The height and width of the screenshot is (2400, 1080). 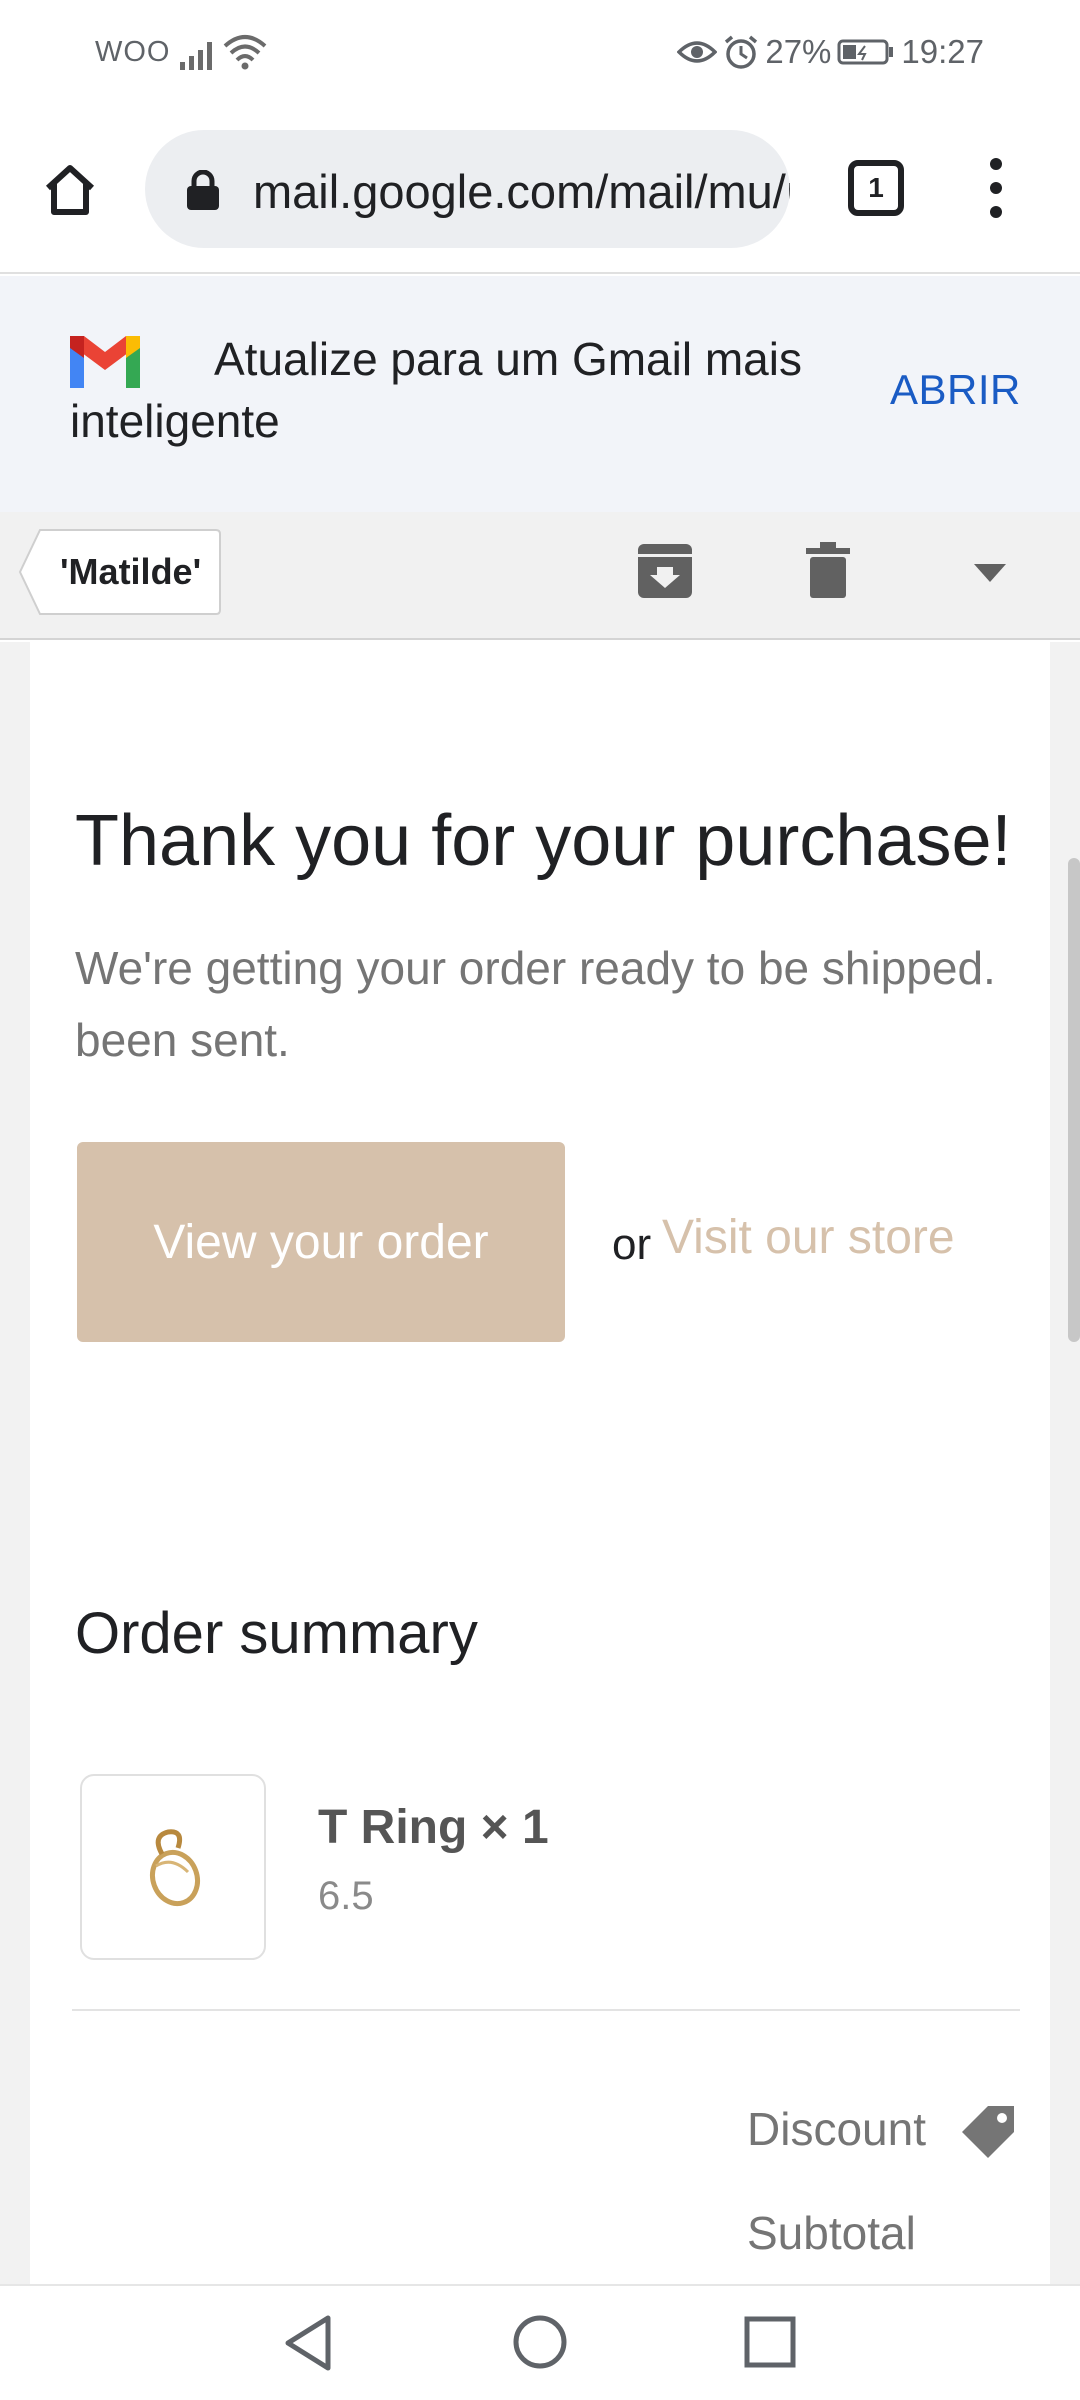 I want to click on email-subtext-line2: been sent., so click(x=182, y=1040).